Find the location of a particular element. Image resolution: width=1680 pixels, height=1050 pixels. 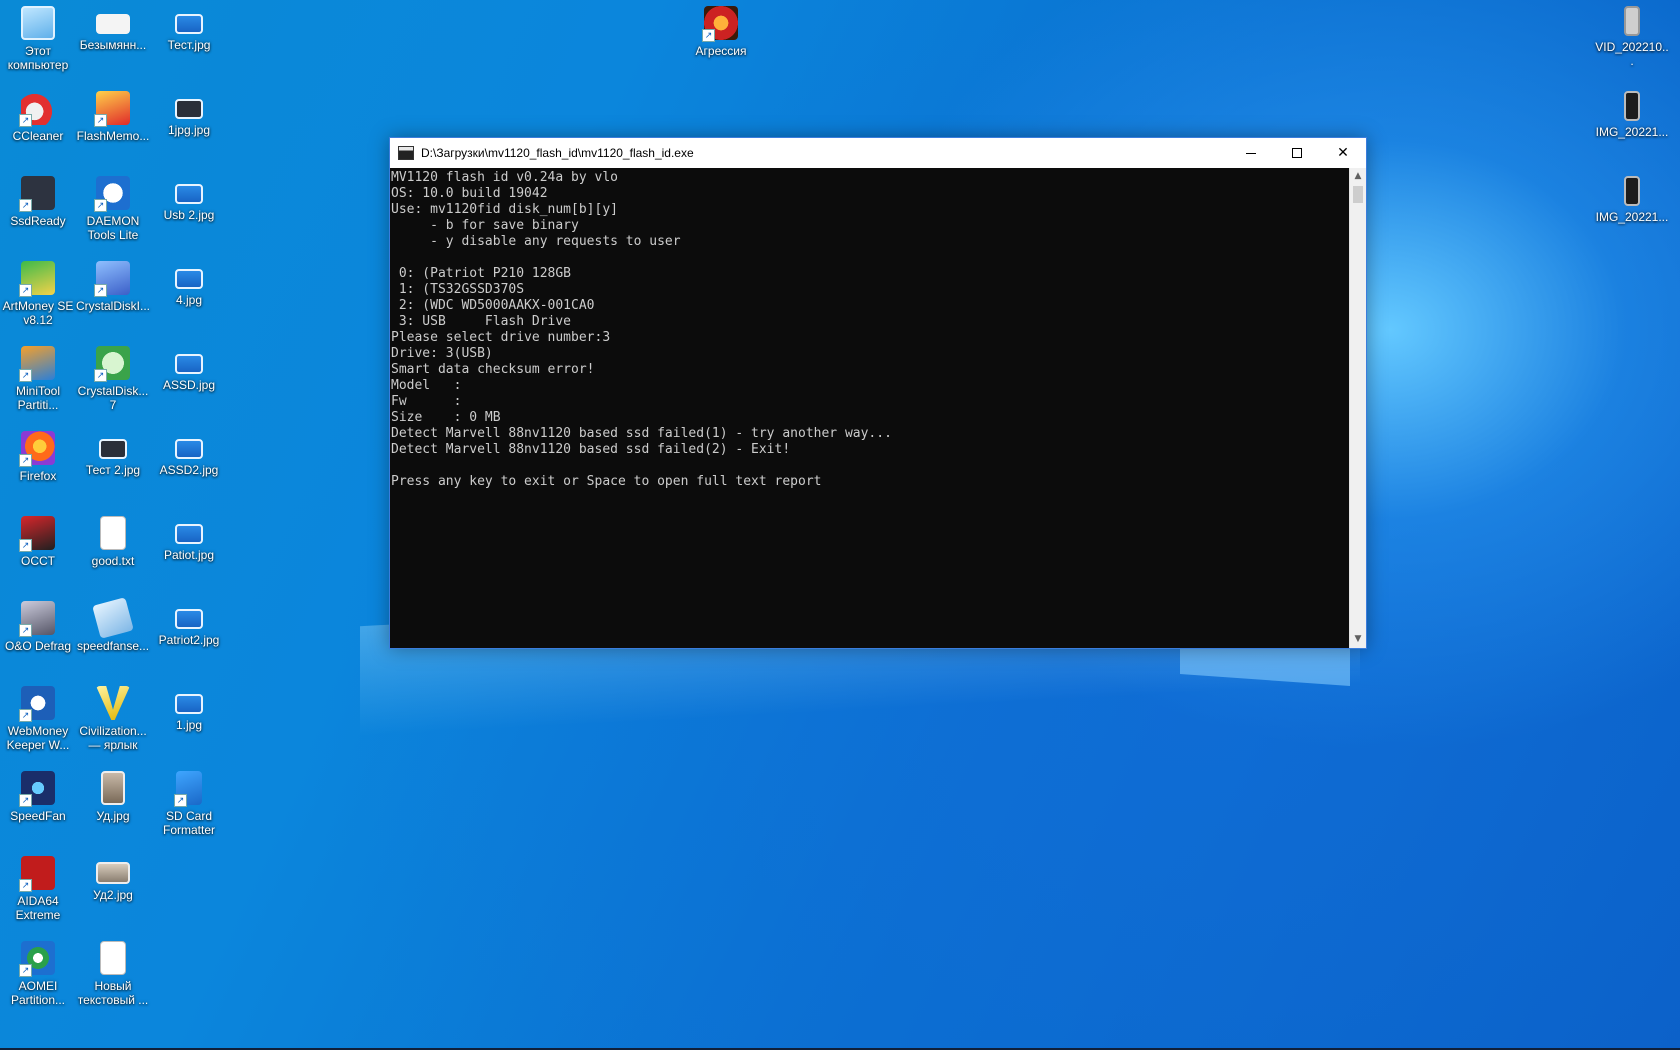

desktop-icon-speedfan: SpeedFan is located at coordinates (38, 805).